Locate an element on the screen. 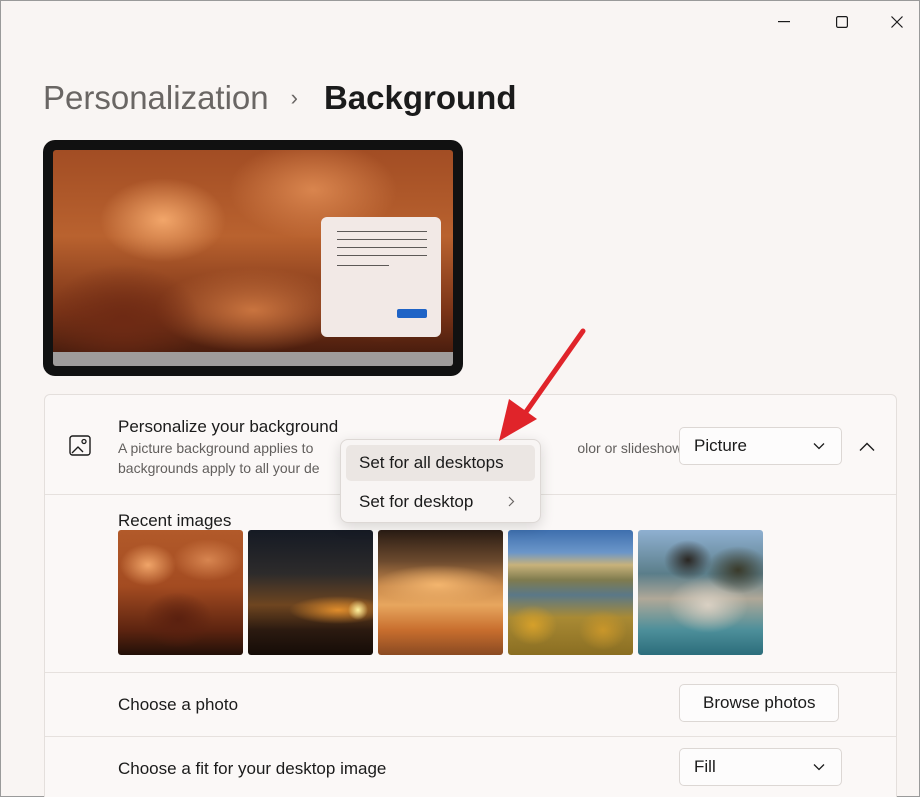 This screenshot has width=920, height=797. recent-image-moon-sunset is located at coordinates (310, 592).